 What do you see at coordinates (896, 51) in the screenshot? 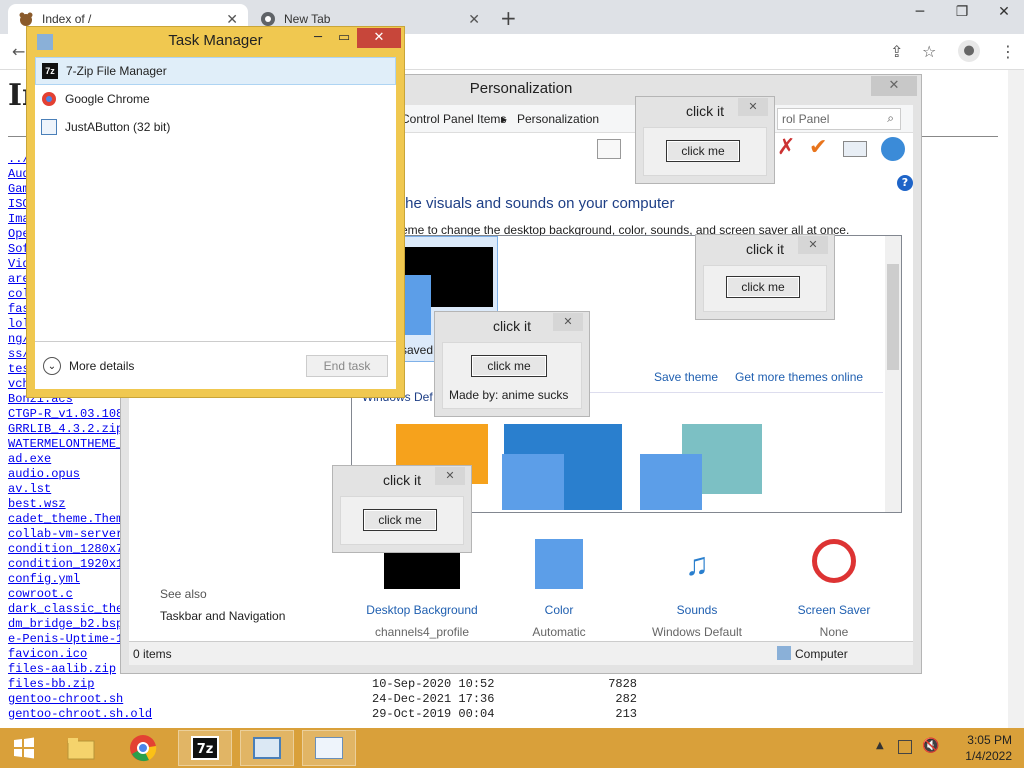
I see `share-icon: ⇪` at bounding box center [896, 51].